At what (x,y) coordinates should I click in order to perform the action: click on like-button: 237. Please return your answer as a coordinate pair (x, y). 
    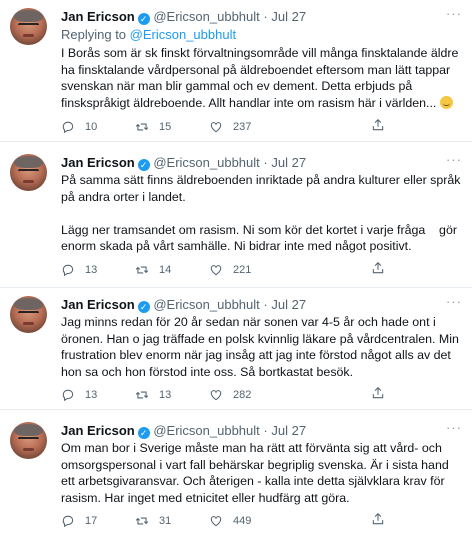
    Looking at the image, I should click on (230, 127).